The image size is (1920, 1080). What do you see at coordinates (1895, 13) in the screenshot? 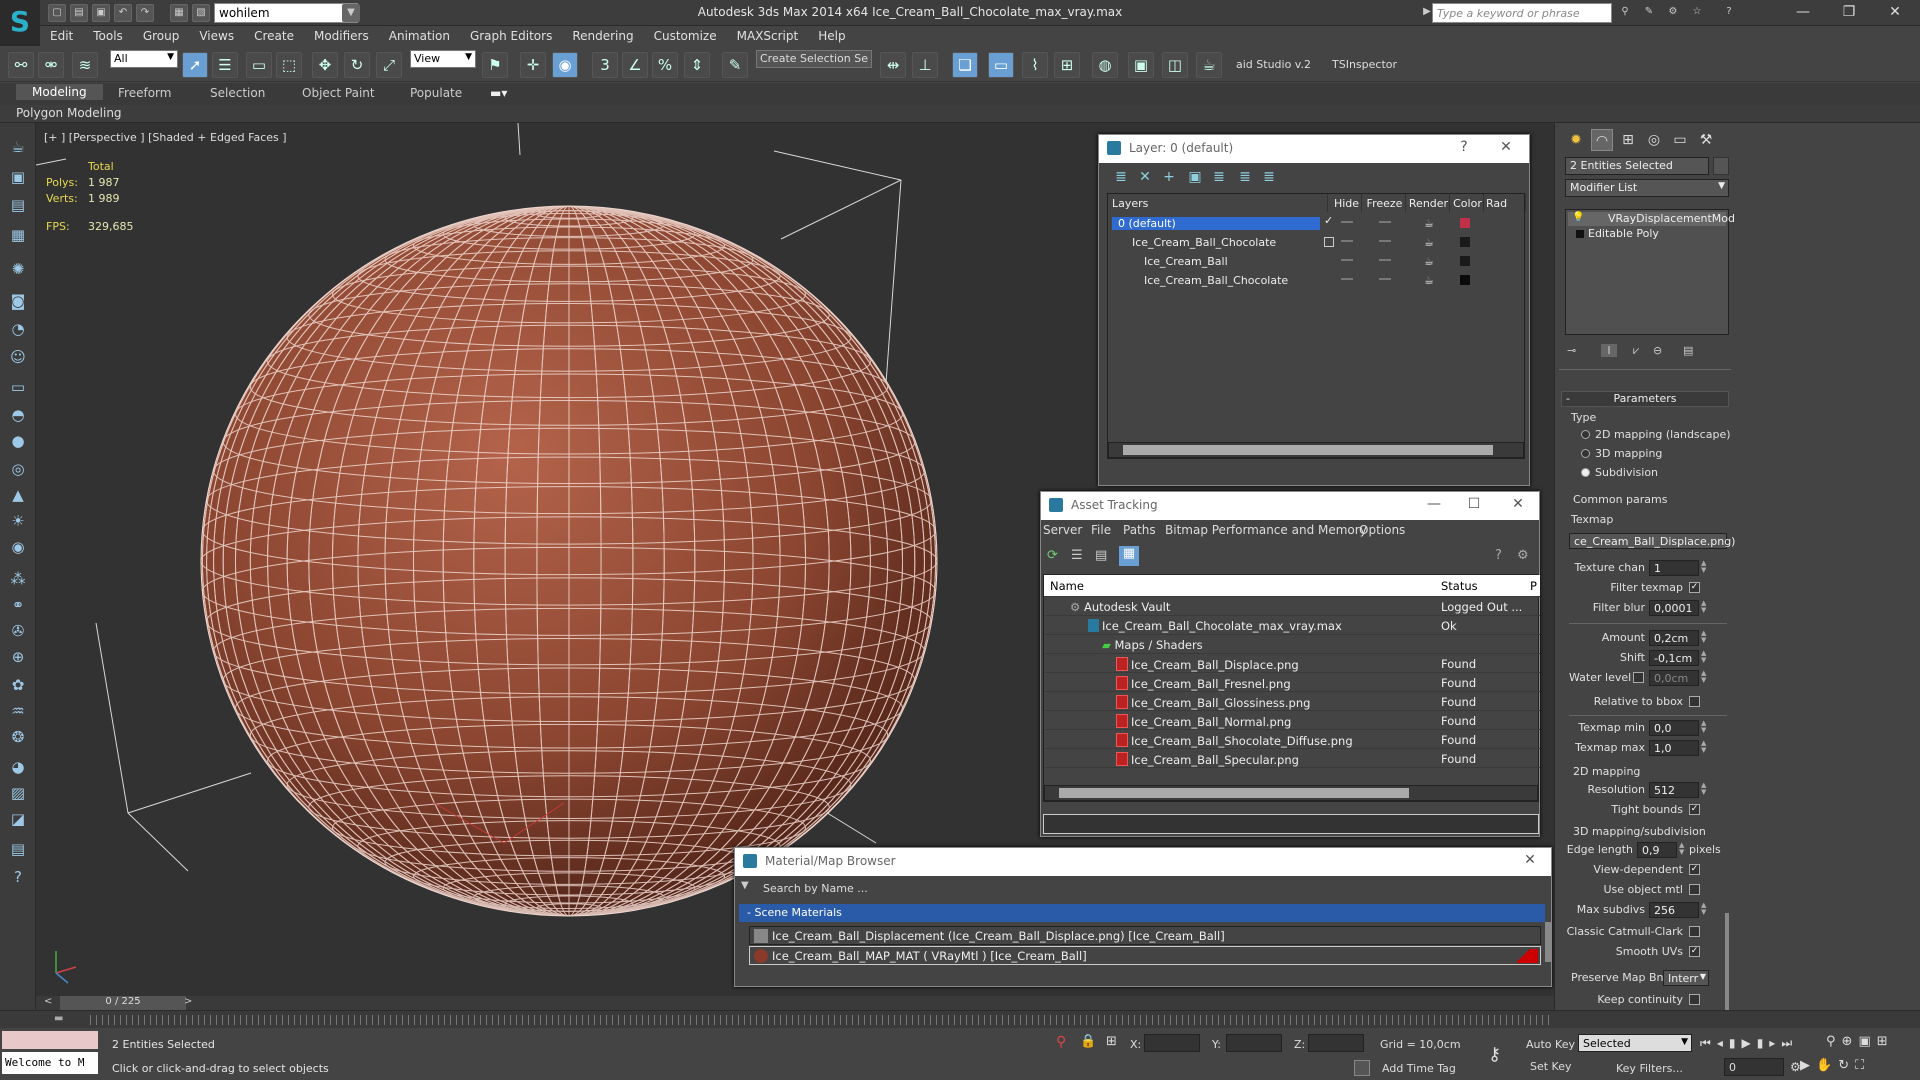
I see `close-button: ✕` at bounding box center [1895, 13].